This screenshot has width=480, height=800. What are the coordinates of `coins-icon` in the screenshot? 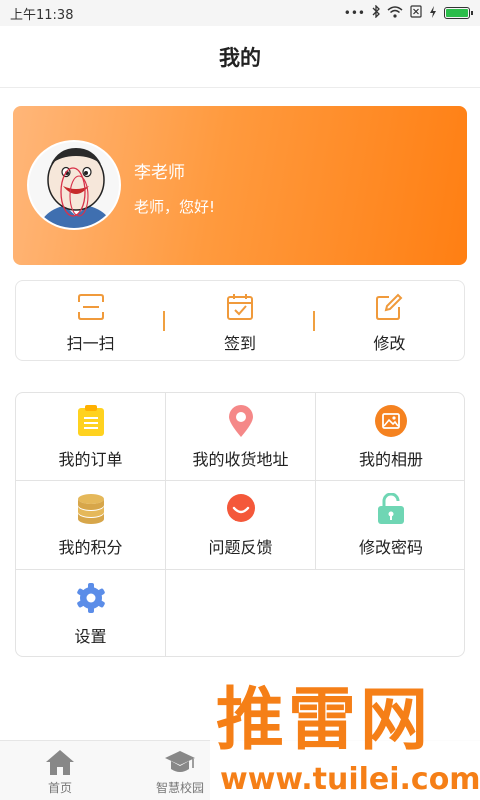 It's located at (91, 509).